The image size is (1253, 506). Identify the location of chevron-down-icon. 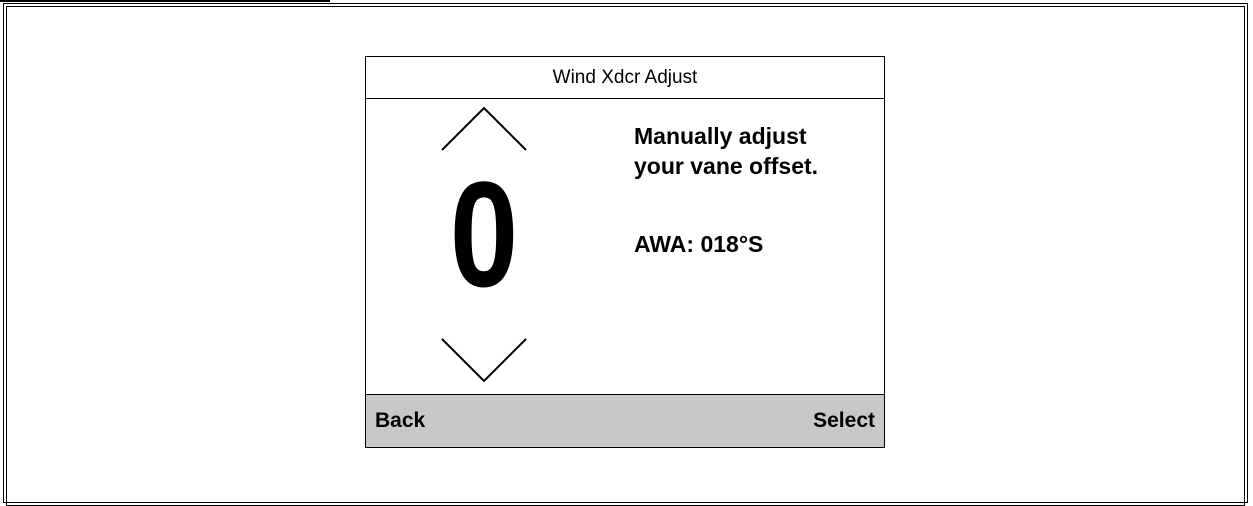
(484, 360).